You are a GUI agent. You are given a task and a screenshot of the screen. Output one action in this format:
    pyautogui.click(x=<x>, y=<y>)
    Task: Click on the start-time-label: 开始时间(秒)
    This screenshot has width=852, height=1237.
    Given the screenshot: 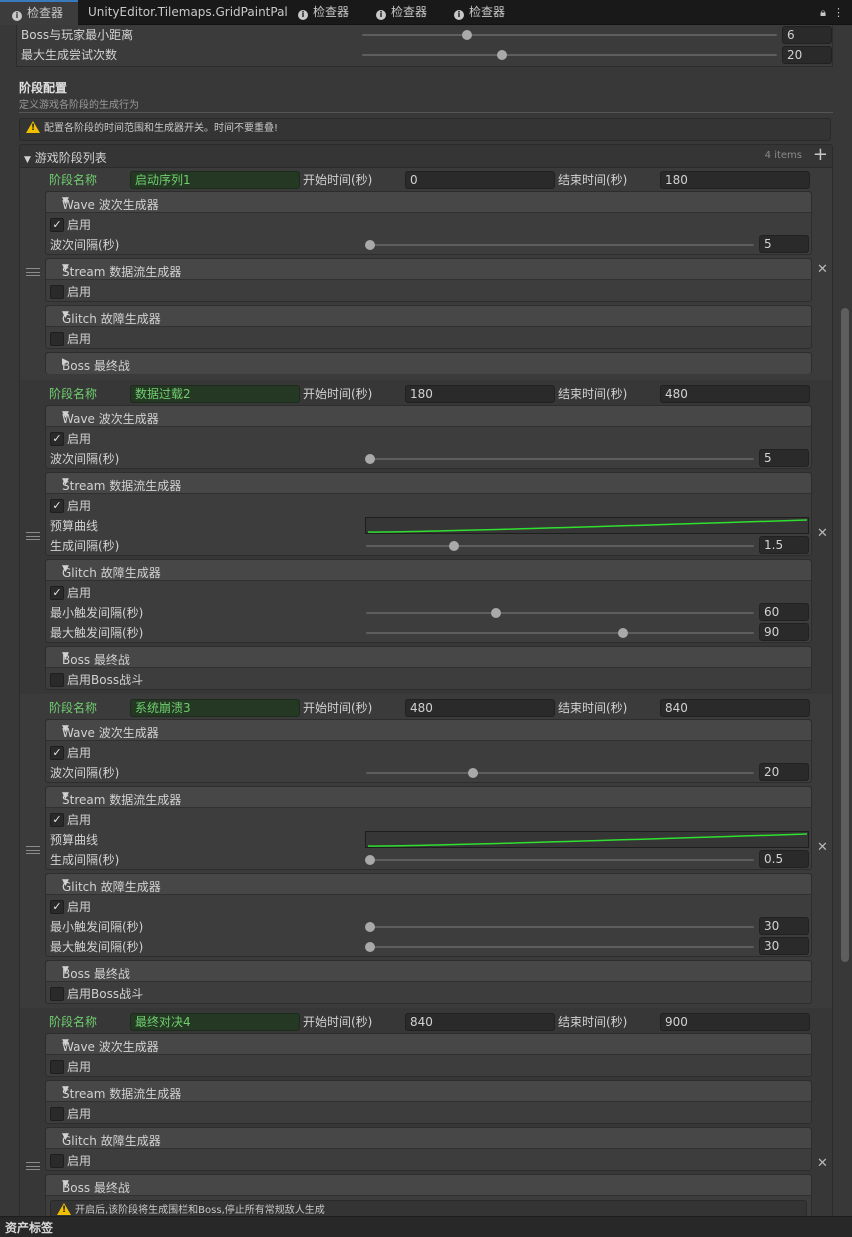 What is the action you would take?
    pyautogui.click(x=338, y=180)
    